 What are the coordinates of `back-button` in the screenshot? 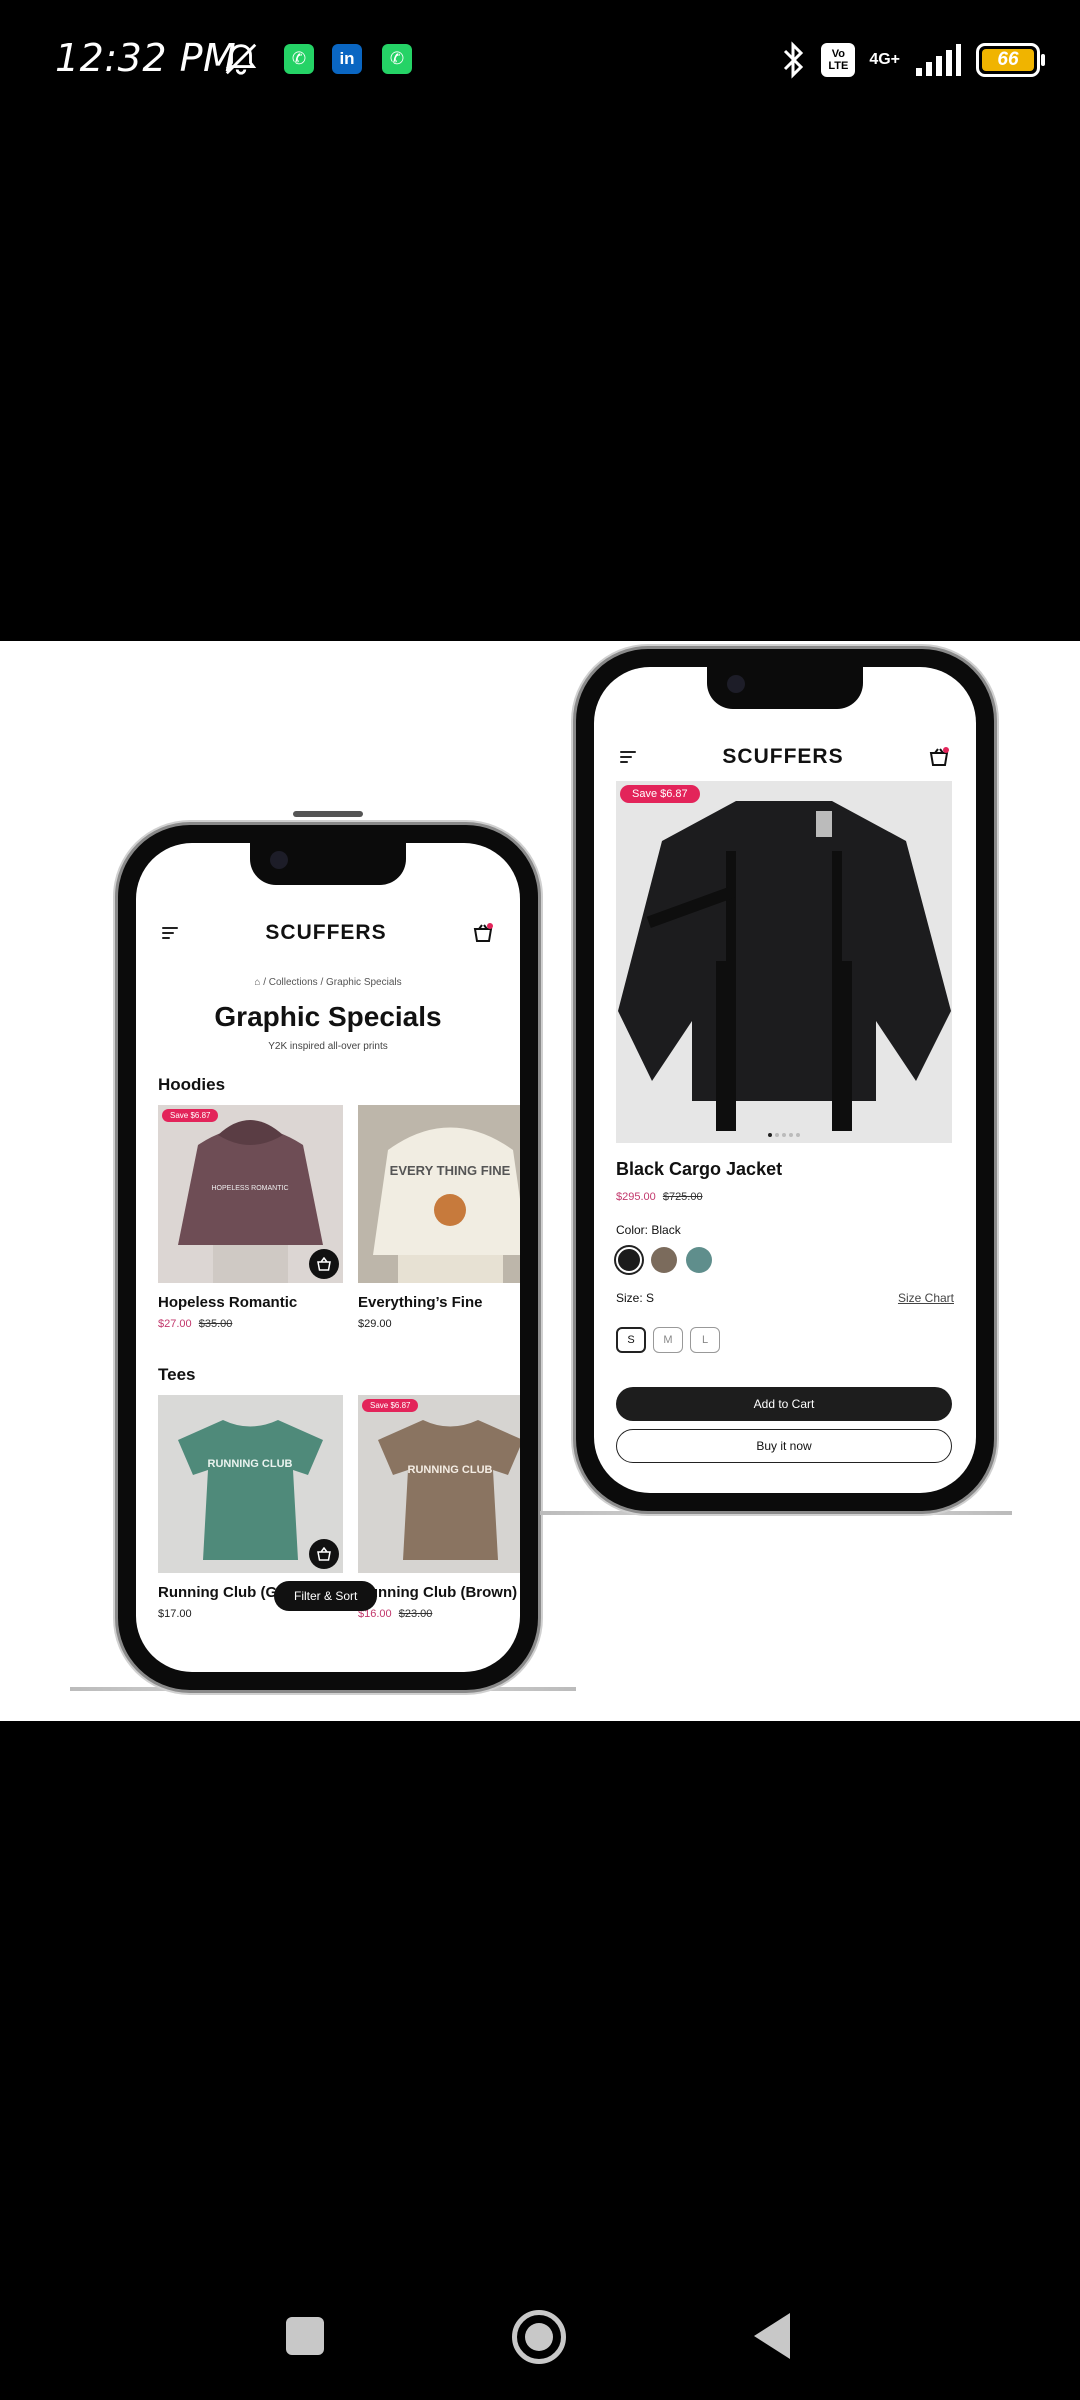 It's located at (772, 2336).